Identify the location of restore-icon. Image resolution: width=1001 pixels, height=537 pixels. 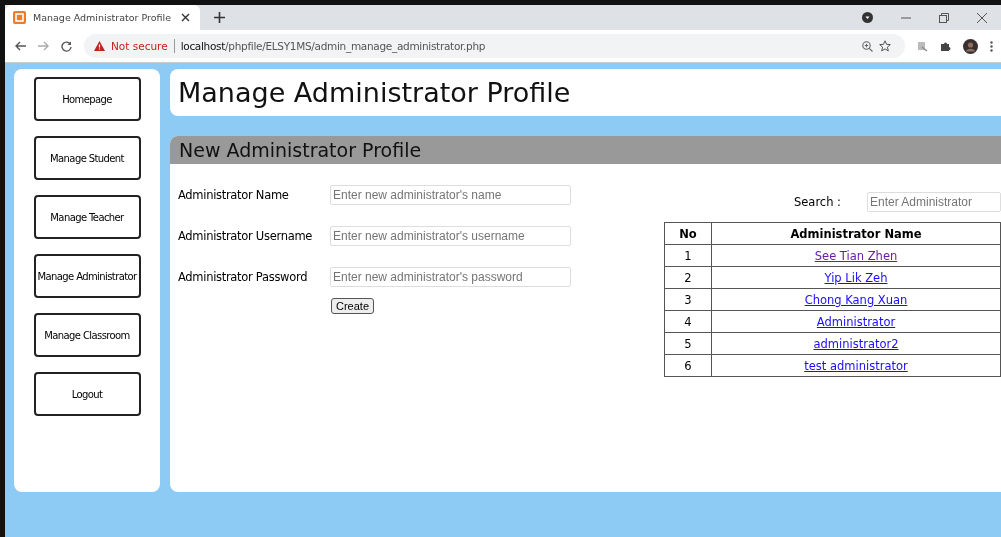
(944, 17).